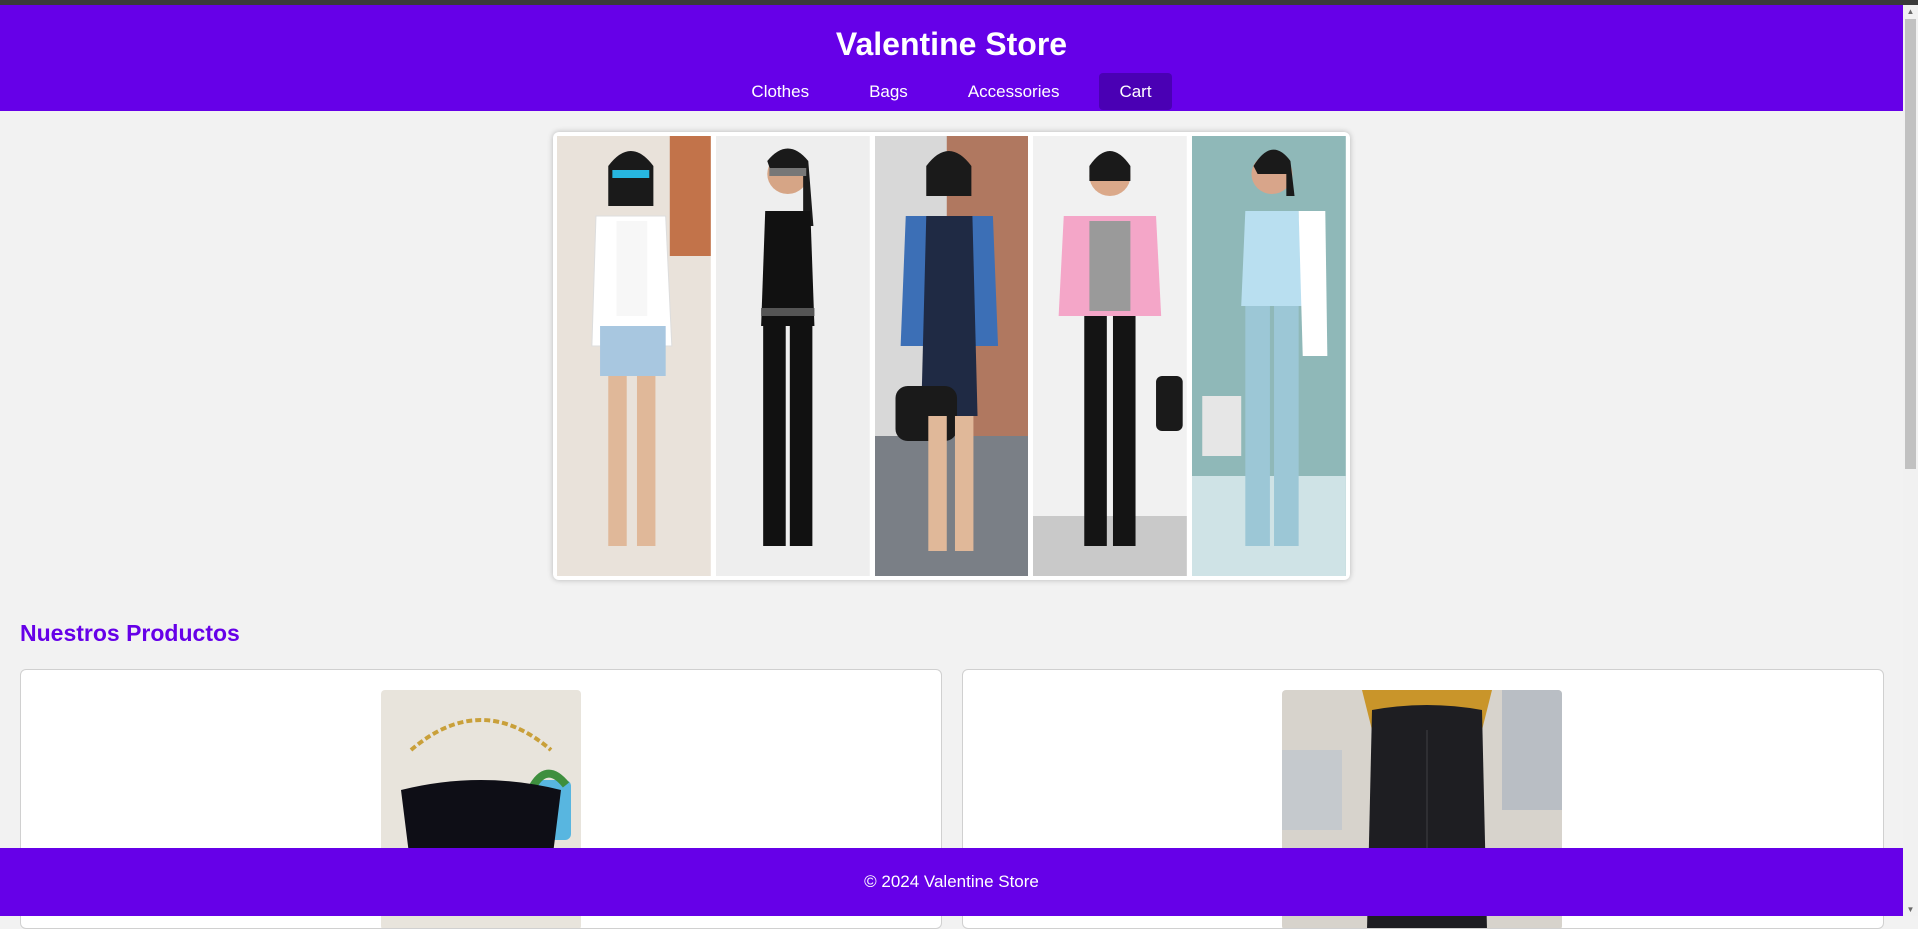  What do you see at coordinates (1014, 91) in the screenshot?
I see `nav-accessories: Accessories` at bounding box center [1014, 91].